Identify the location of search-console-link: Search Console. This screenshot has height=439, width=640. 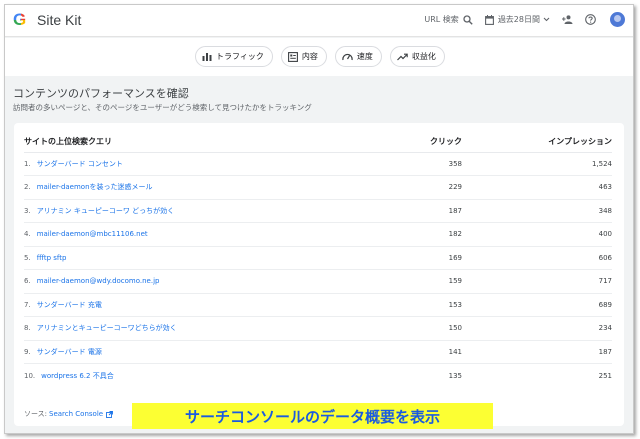
(76, 414).